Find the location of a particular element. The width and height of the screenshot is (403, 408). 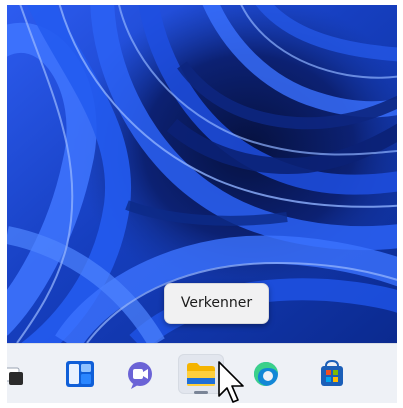

store-icon is located at coordinates (332, 372).